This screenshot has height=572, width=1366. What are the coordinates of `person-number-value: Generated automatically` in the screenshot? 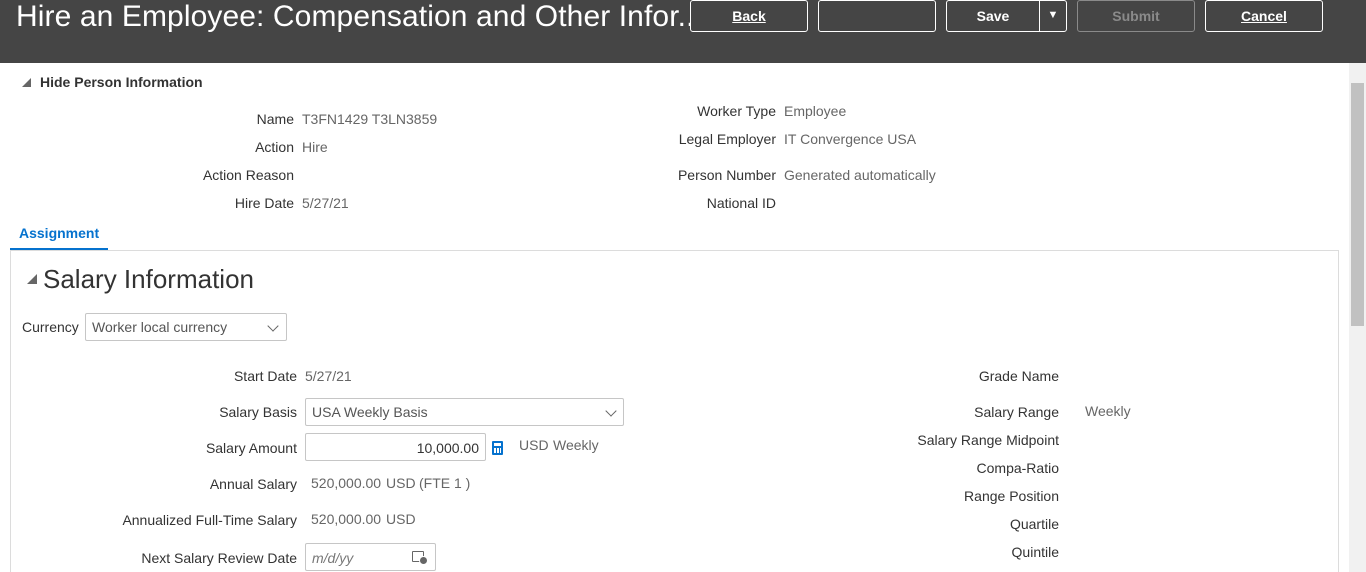 It's located at (860, 175).